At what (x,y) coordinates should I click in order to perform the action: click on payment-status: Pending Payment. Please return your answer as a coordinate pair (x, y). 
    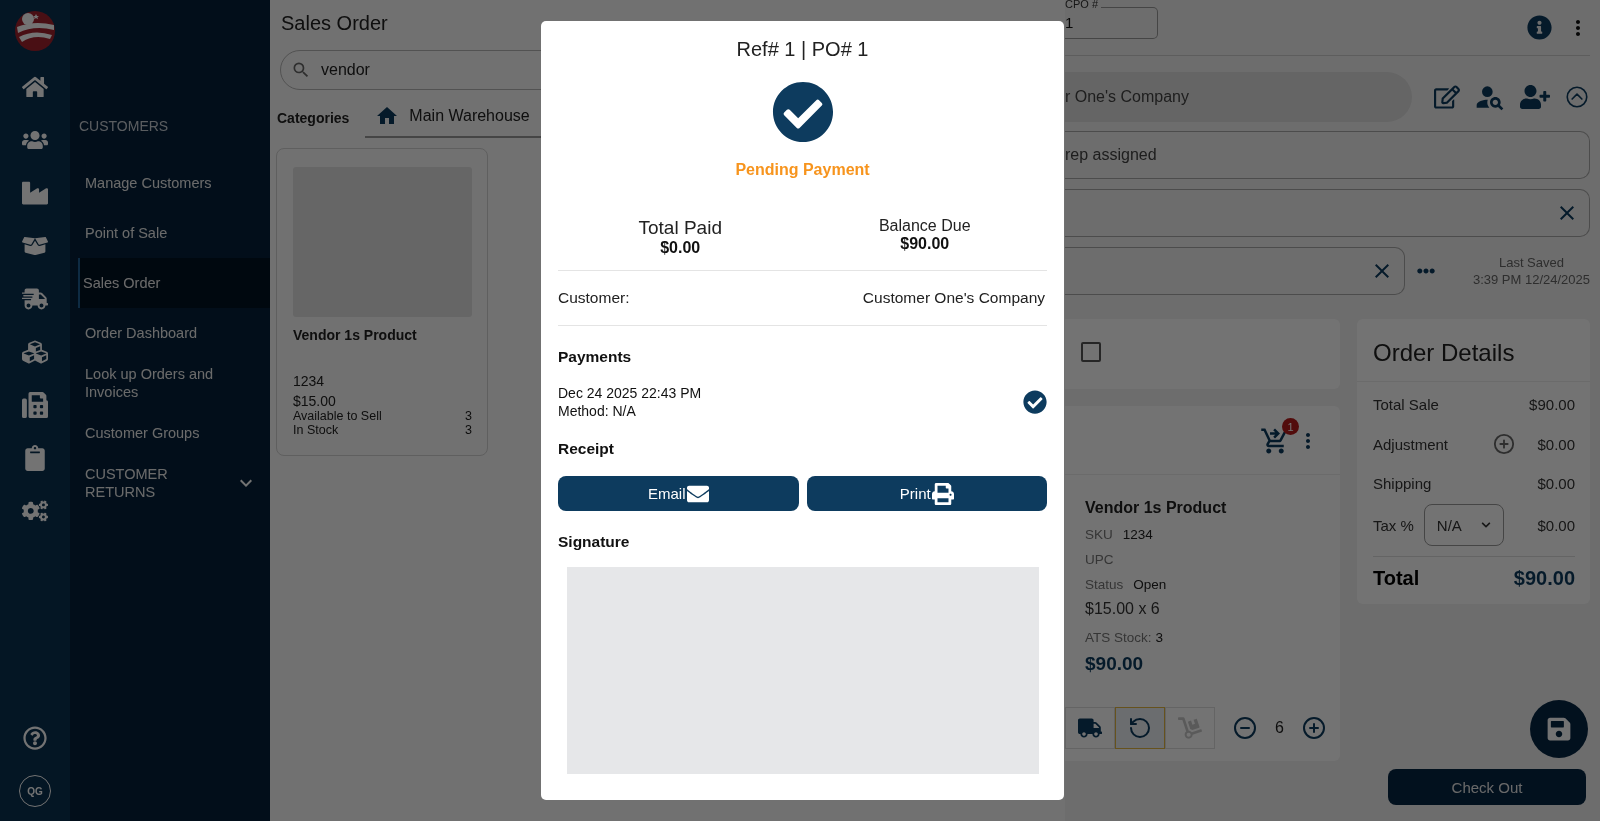
    Looking at the image, I should click on (802, 170).